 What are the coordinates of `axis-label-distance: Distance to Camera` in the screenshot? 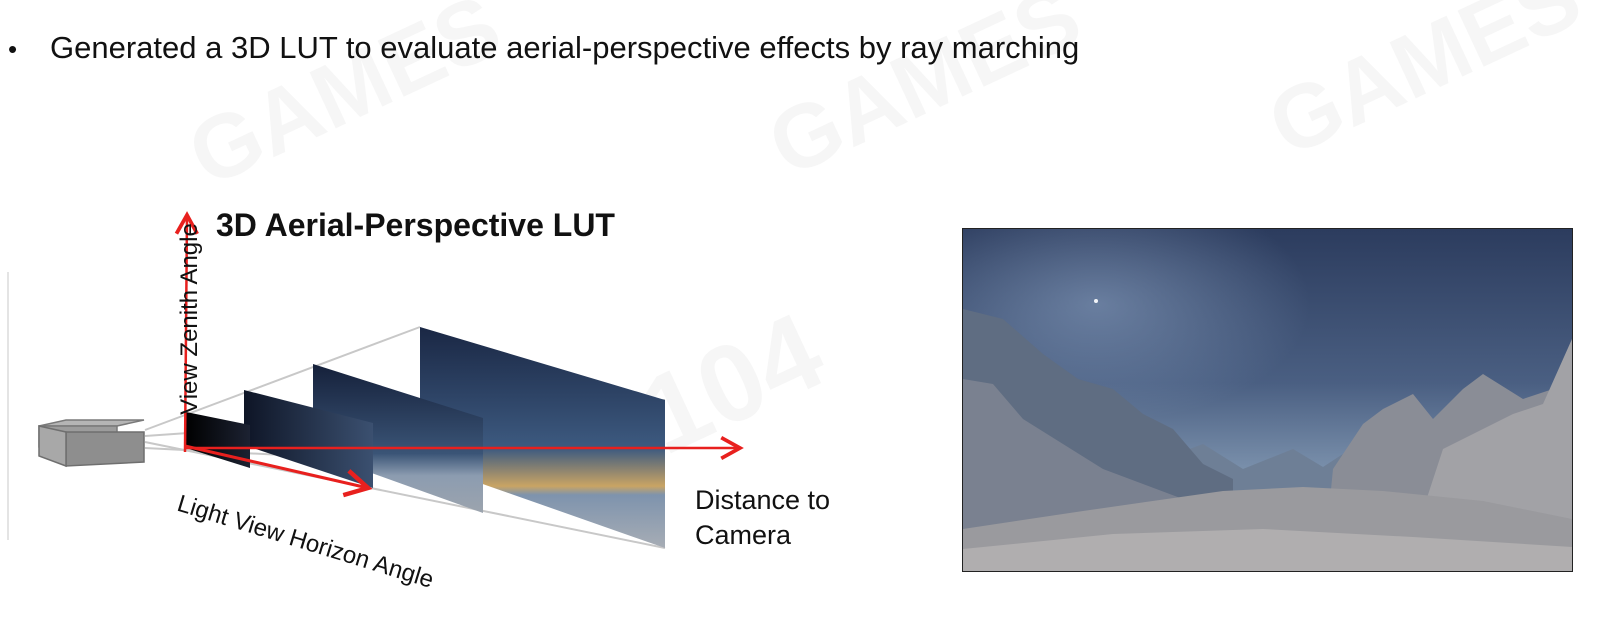 It's located at (762, 518).